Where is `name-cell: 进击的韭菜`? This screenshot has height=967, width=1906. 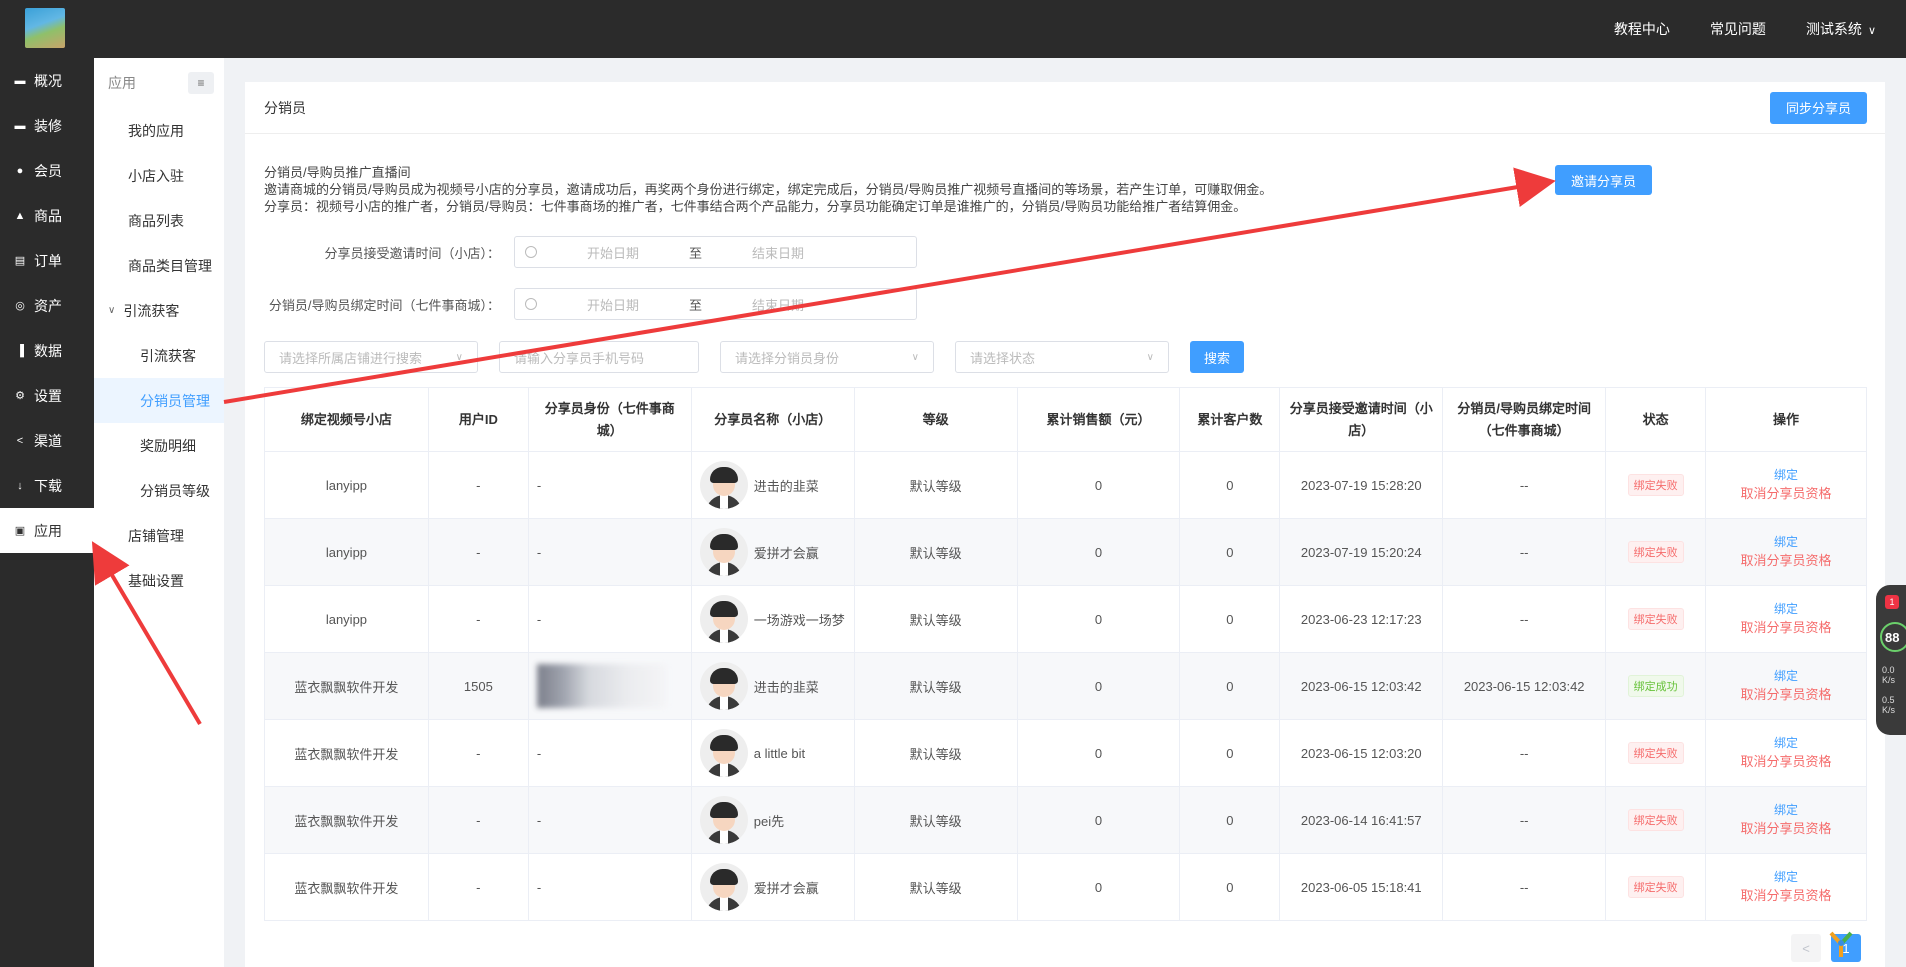 name-cell: 进击的韭菜 is located at coordinates (772, 686).